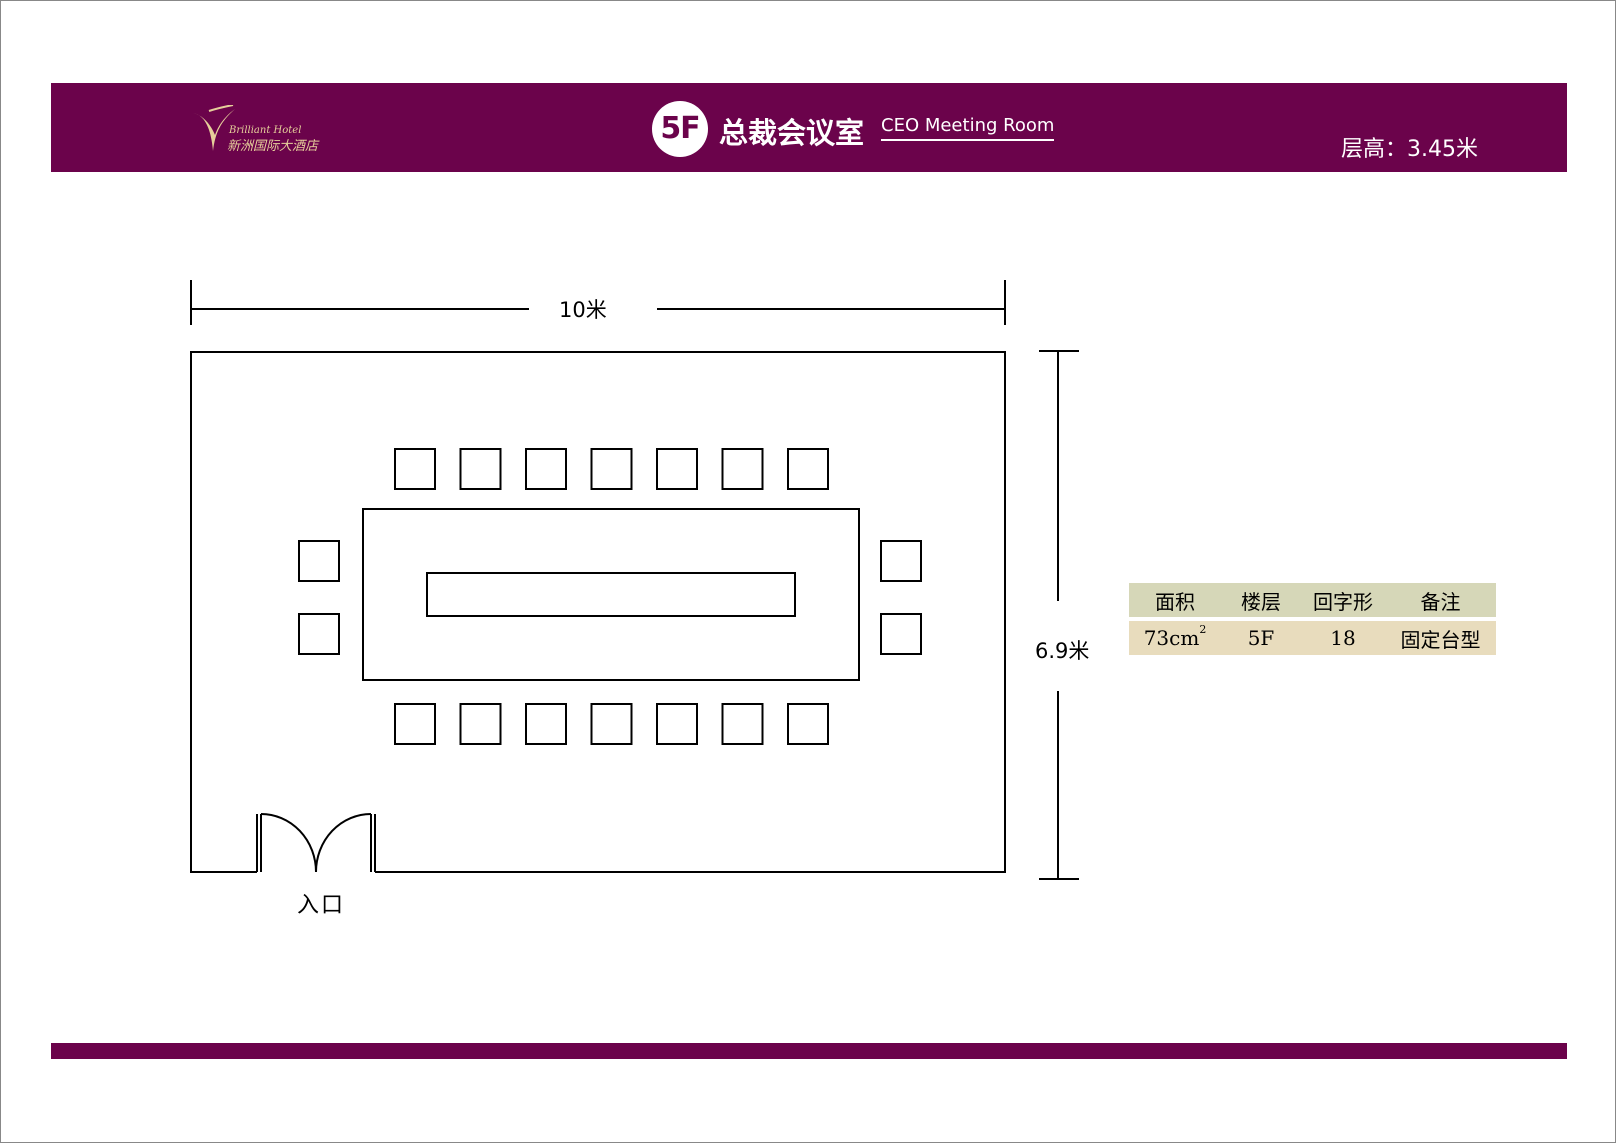  I want to click on area-number: 73cm, so click(1171, 638).